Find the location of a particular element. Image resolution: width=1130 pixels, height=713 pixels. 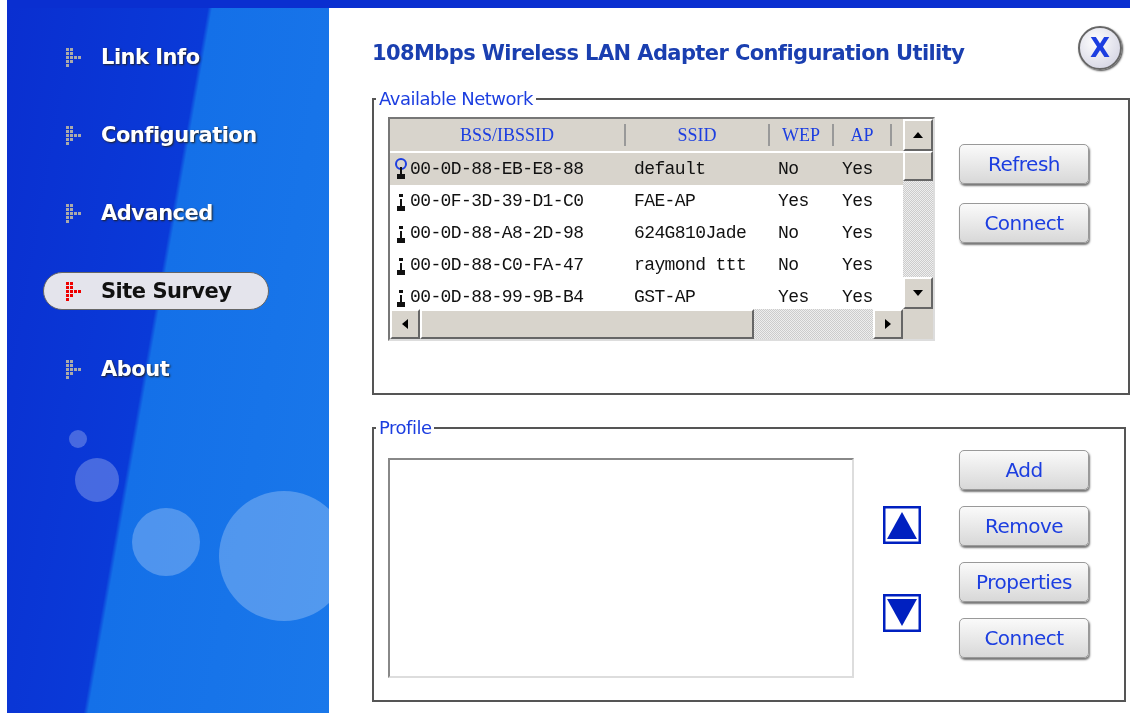

window-title: 108Mbps Wireless LAN Adapter Configuration Utility is located at coordinates (668, 53).